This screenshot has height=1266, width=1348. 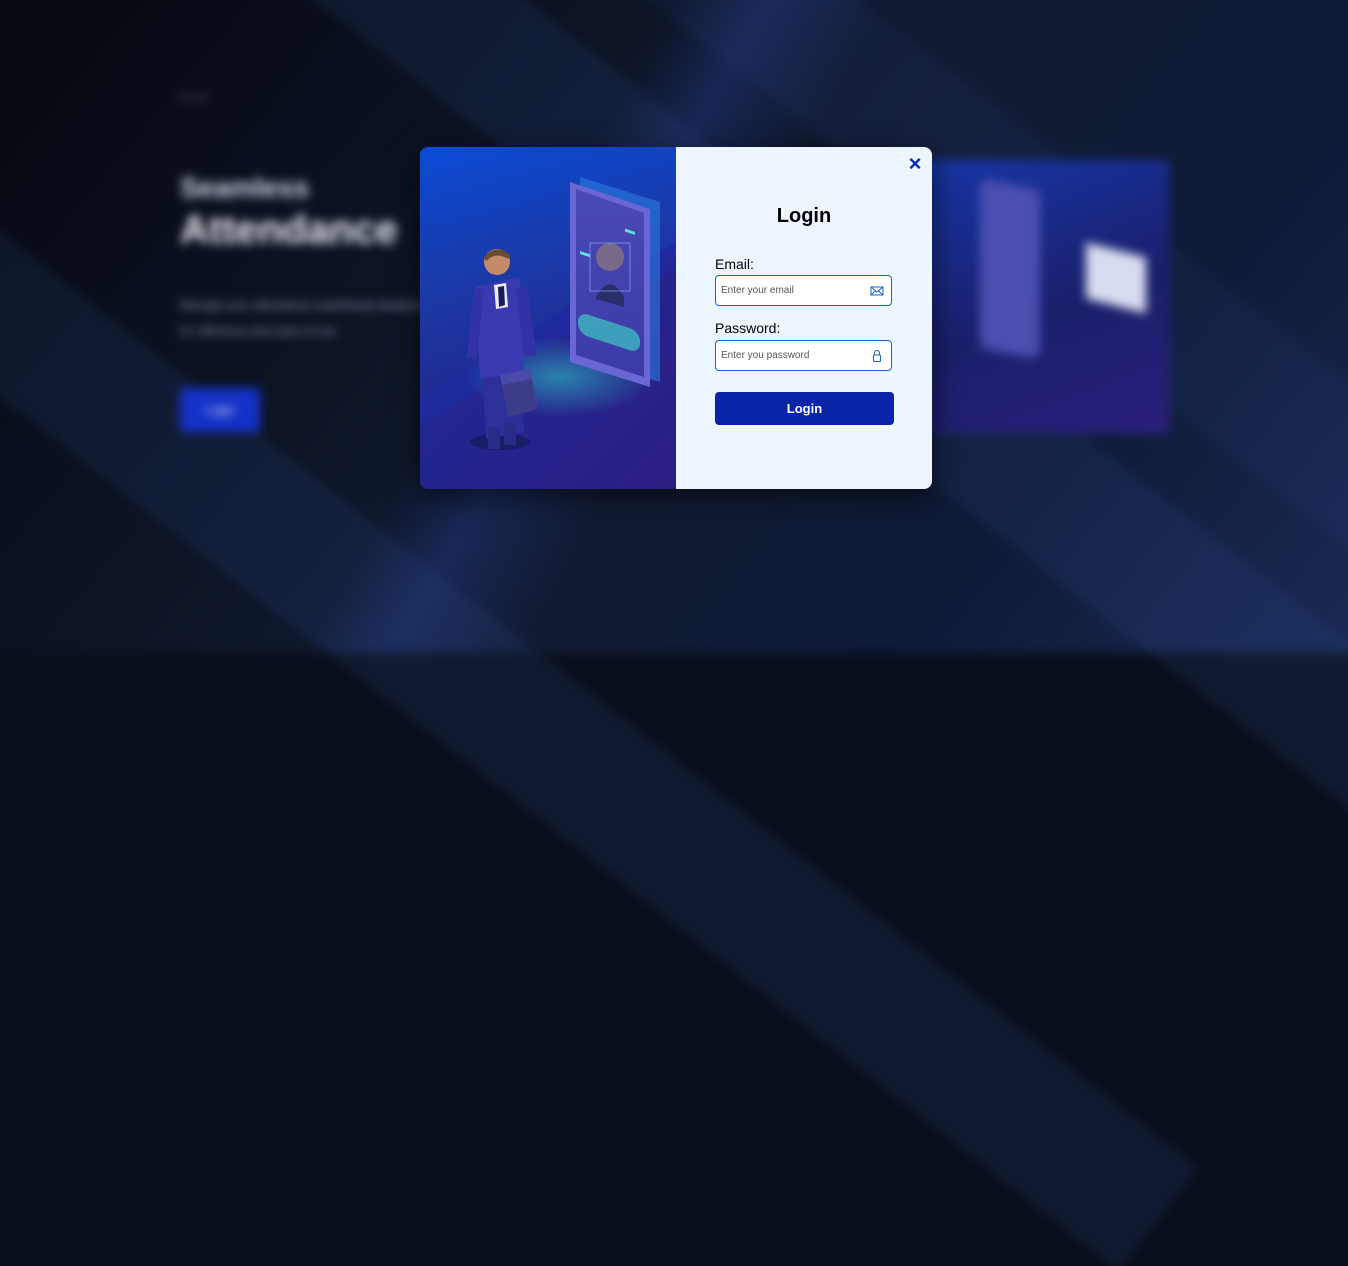 I want to click on background-tagline: • • •, so click(x=194, y=98).